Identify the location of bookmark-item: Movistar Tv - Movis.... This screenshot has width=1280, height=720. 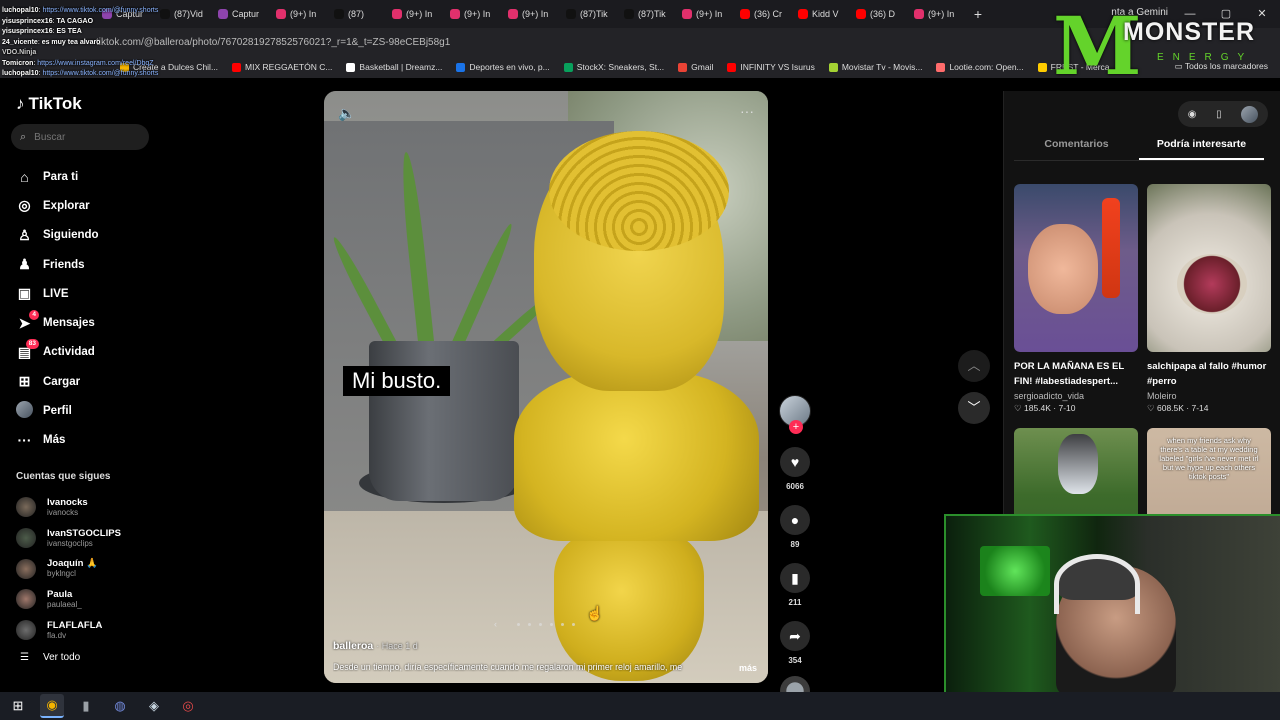
(875, 67).